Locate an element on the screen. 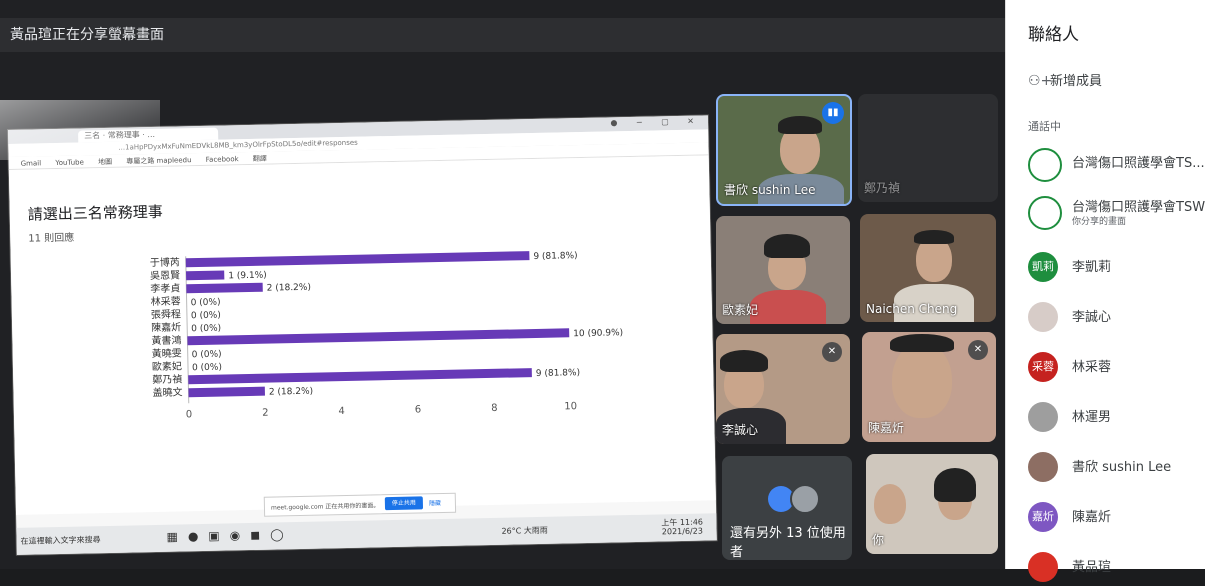  taskbar-search: 在這裡輸入文字來搜尋 is located at coordinates (61, 540).